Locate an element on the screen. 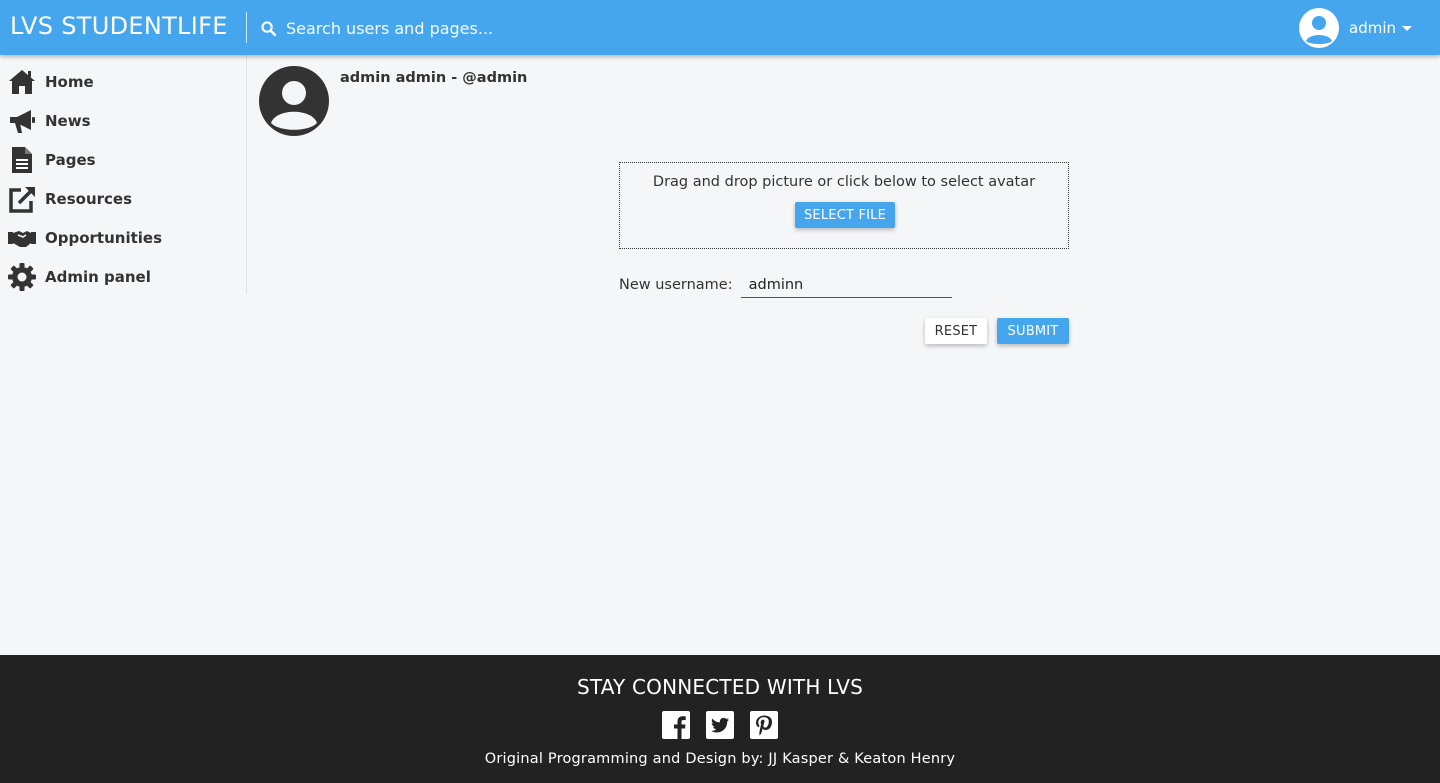 The image size is (1440, 783). new-username-label: New username: is located at coordinates (676, 285).